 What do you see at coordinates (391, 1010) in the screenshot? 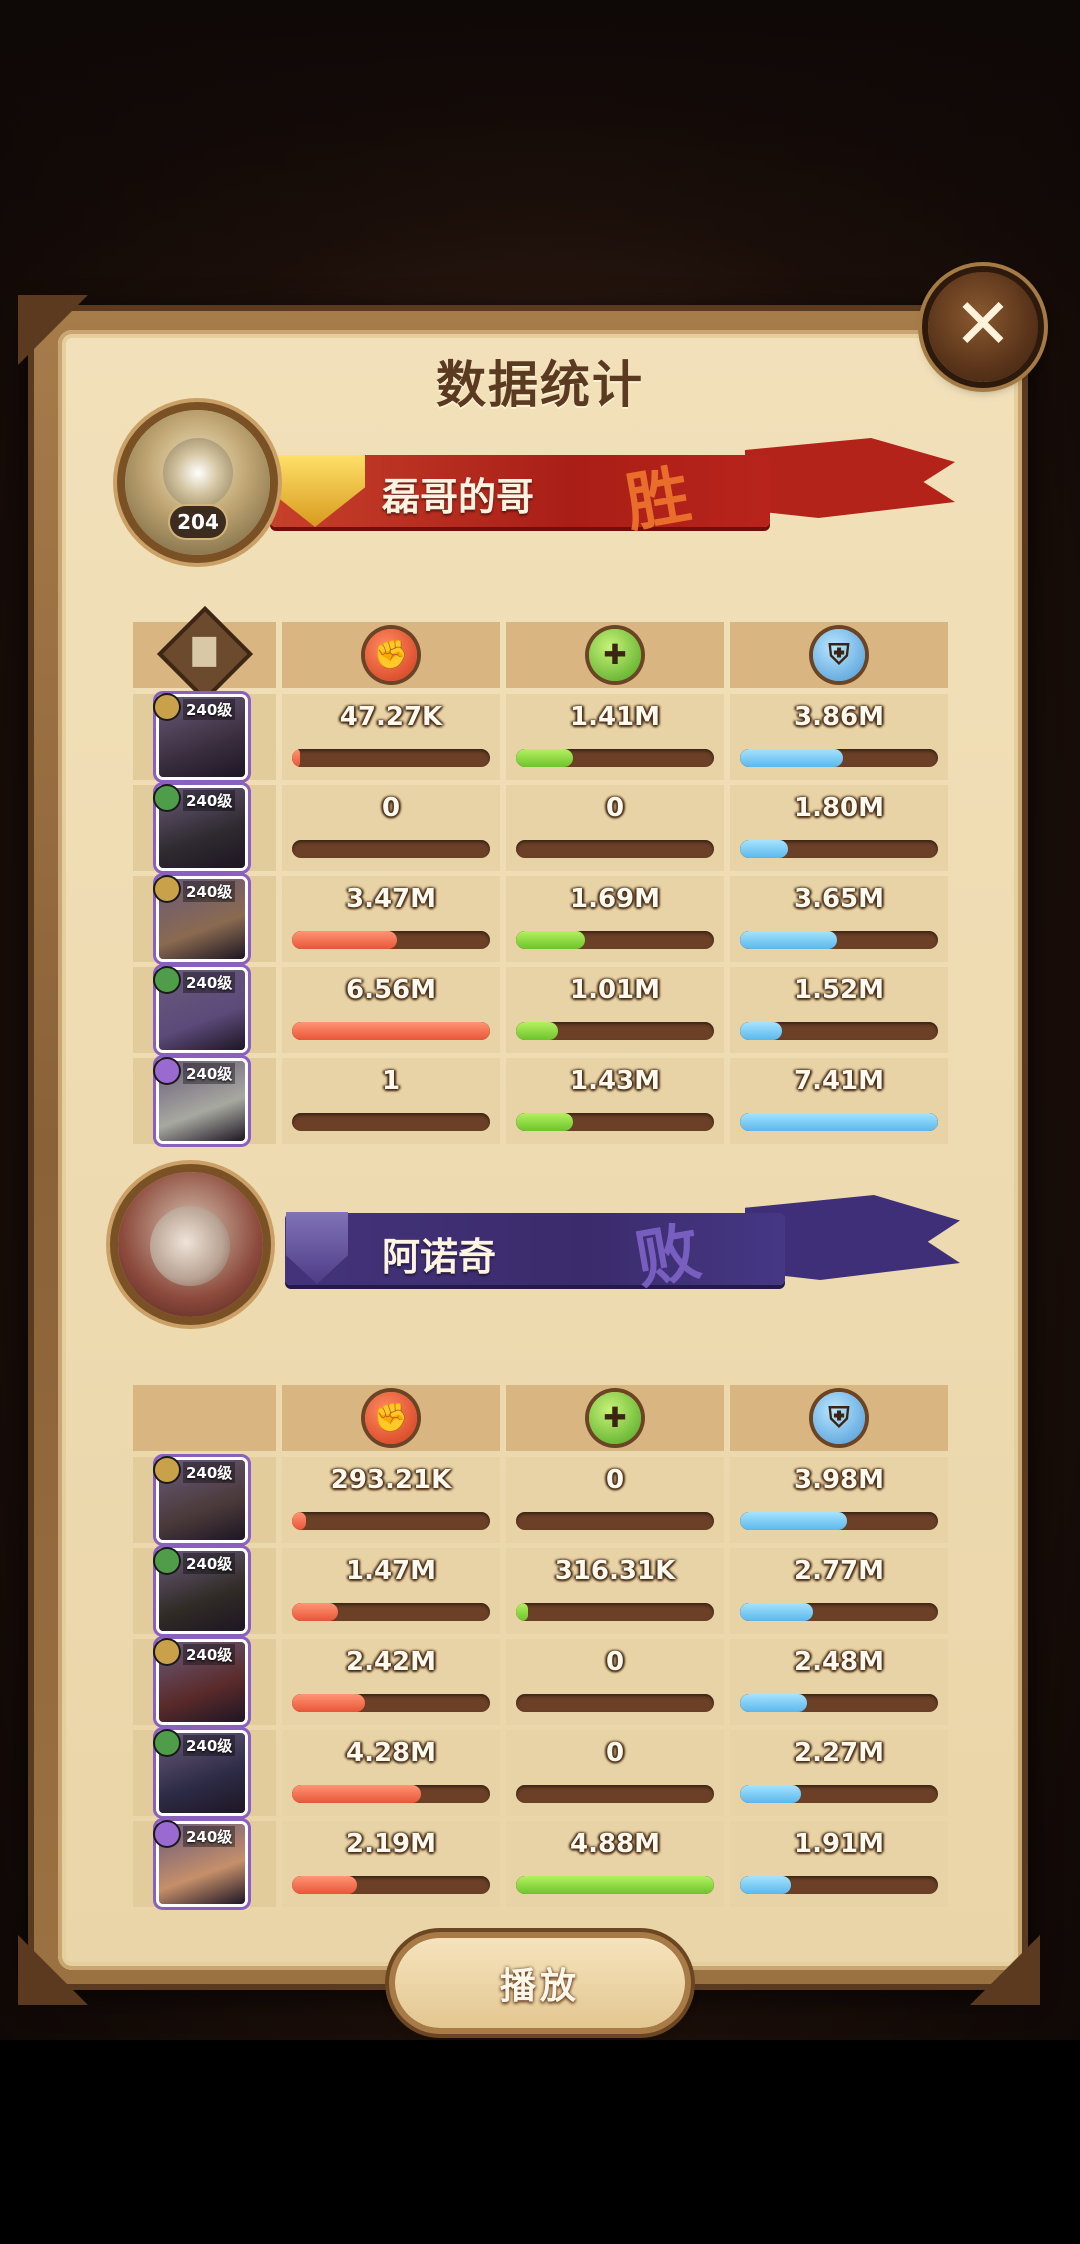
I see `damage-cell: 6.56M` at bounding box center [391, 1010].